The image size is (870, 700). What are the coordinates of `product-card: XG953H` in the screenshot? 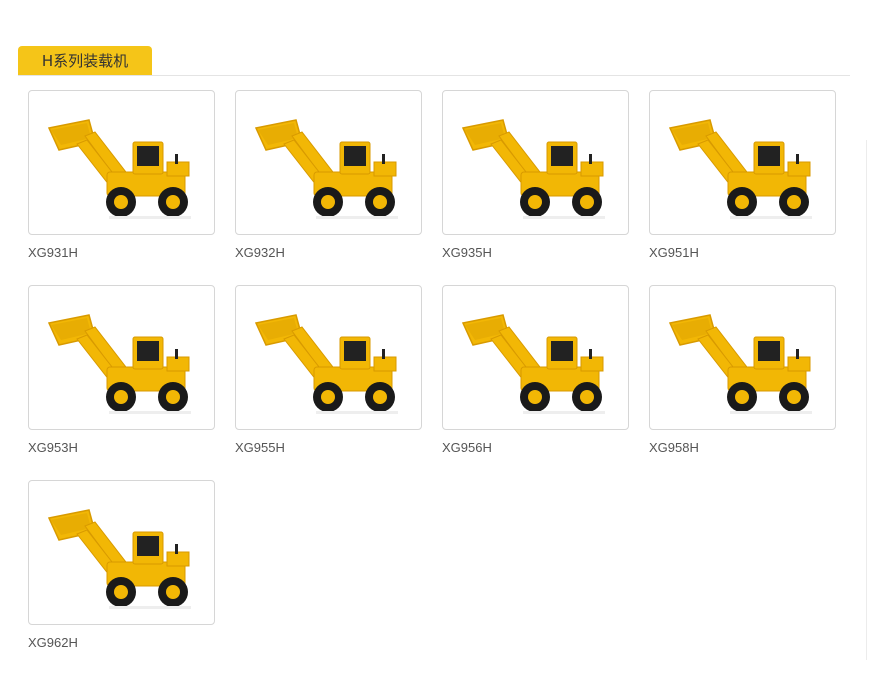 It's located at (121, 370).